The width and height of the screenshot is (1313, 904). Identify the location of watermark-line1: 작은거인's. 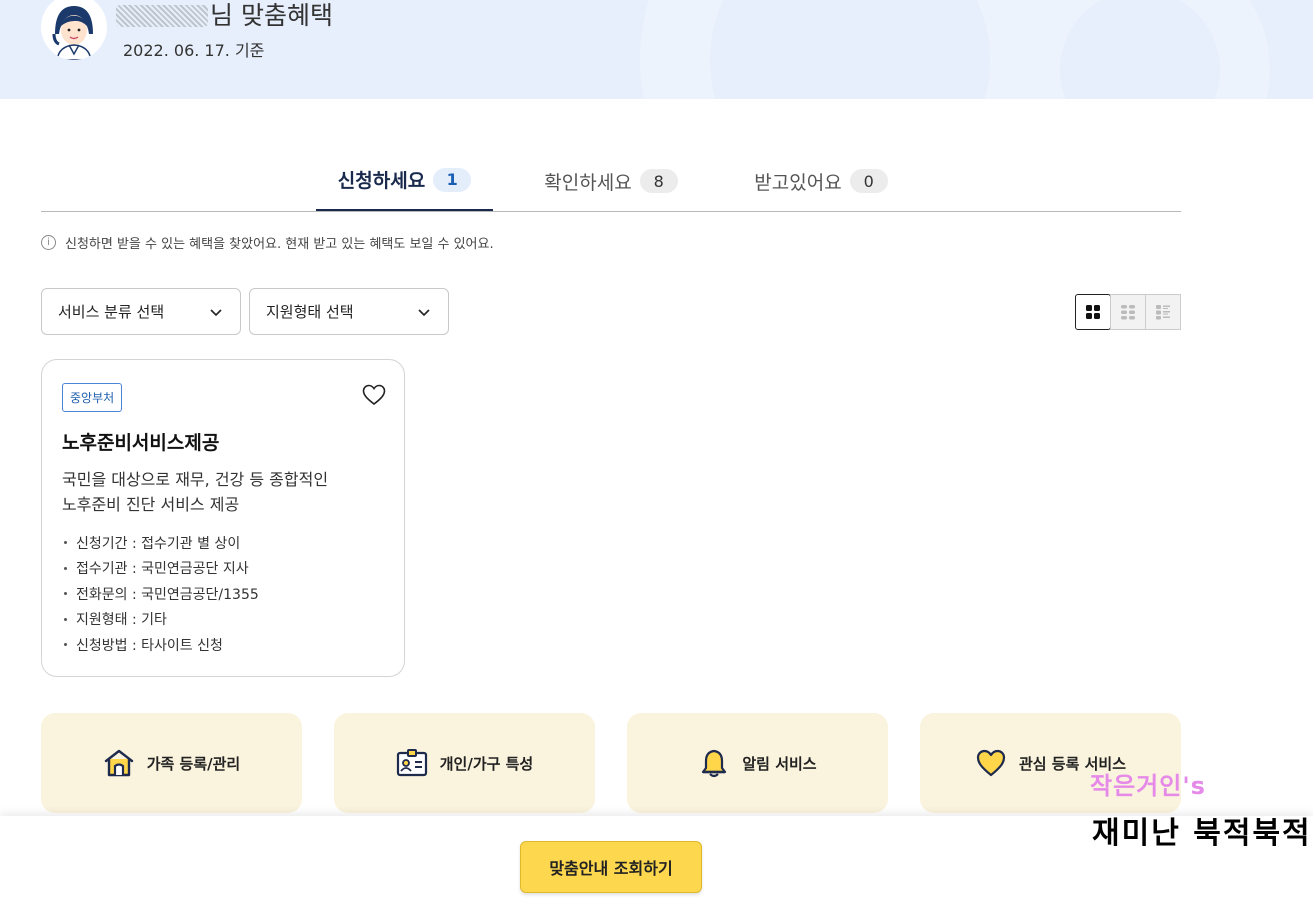
(1148, 786).